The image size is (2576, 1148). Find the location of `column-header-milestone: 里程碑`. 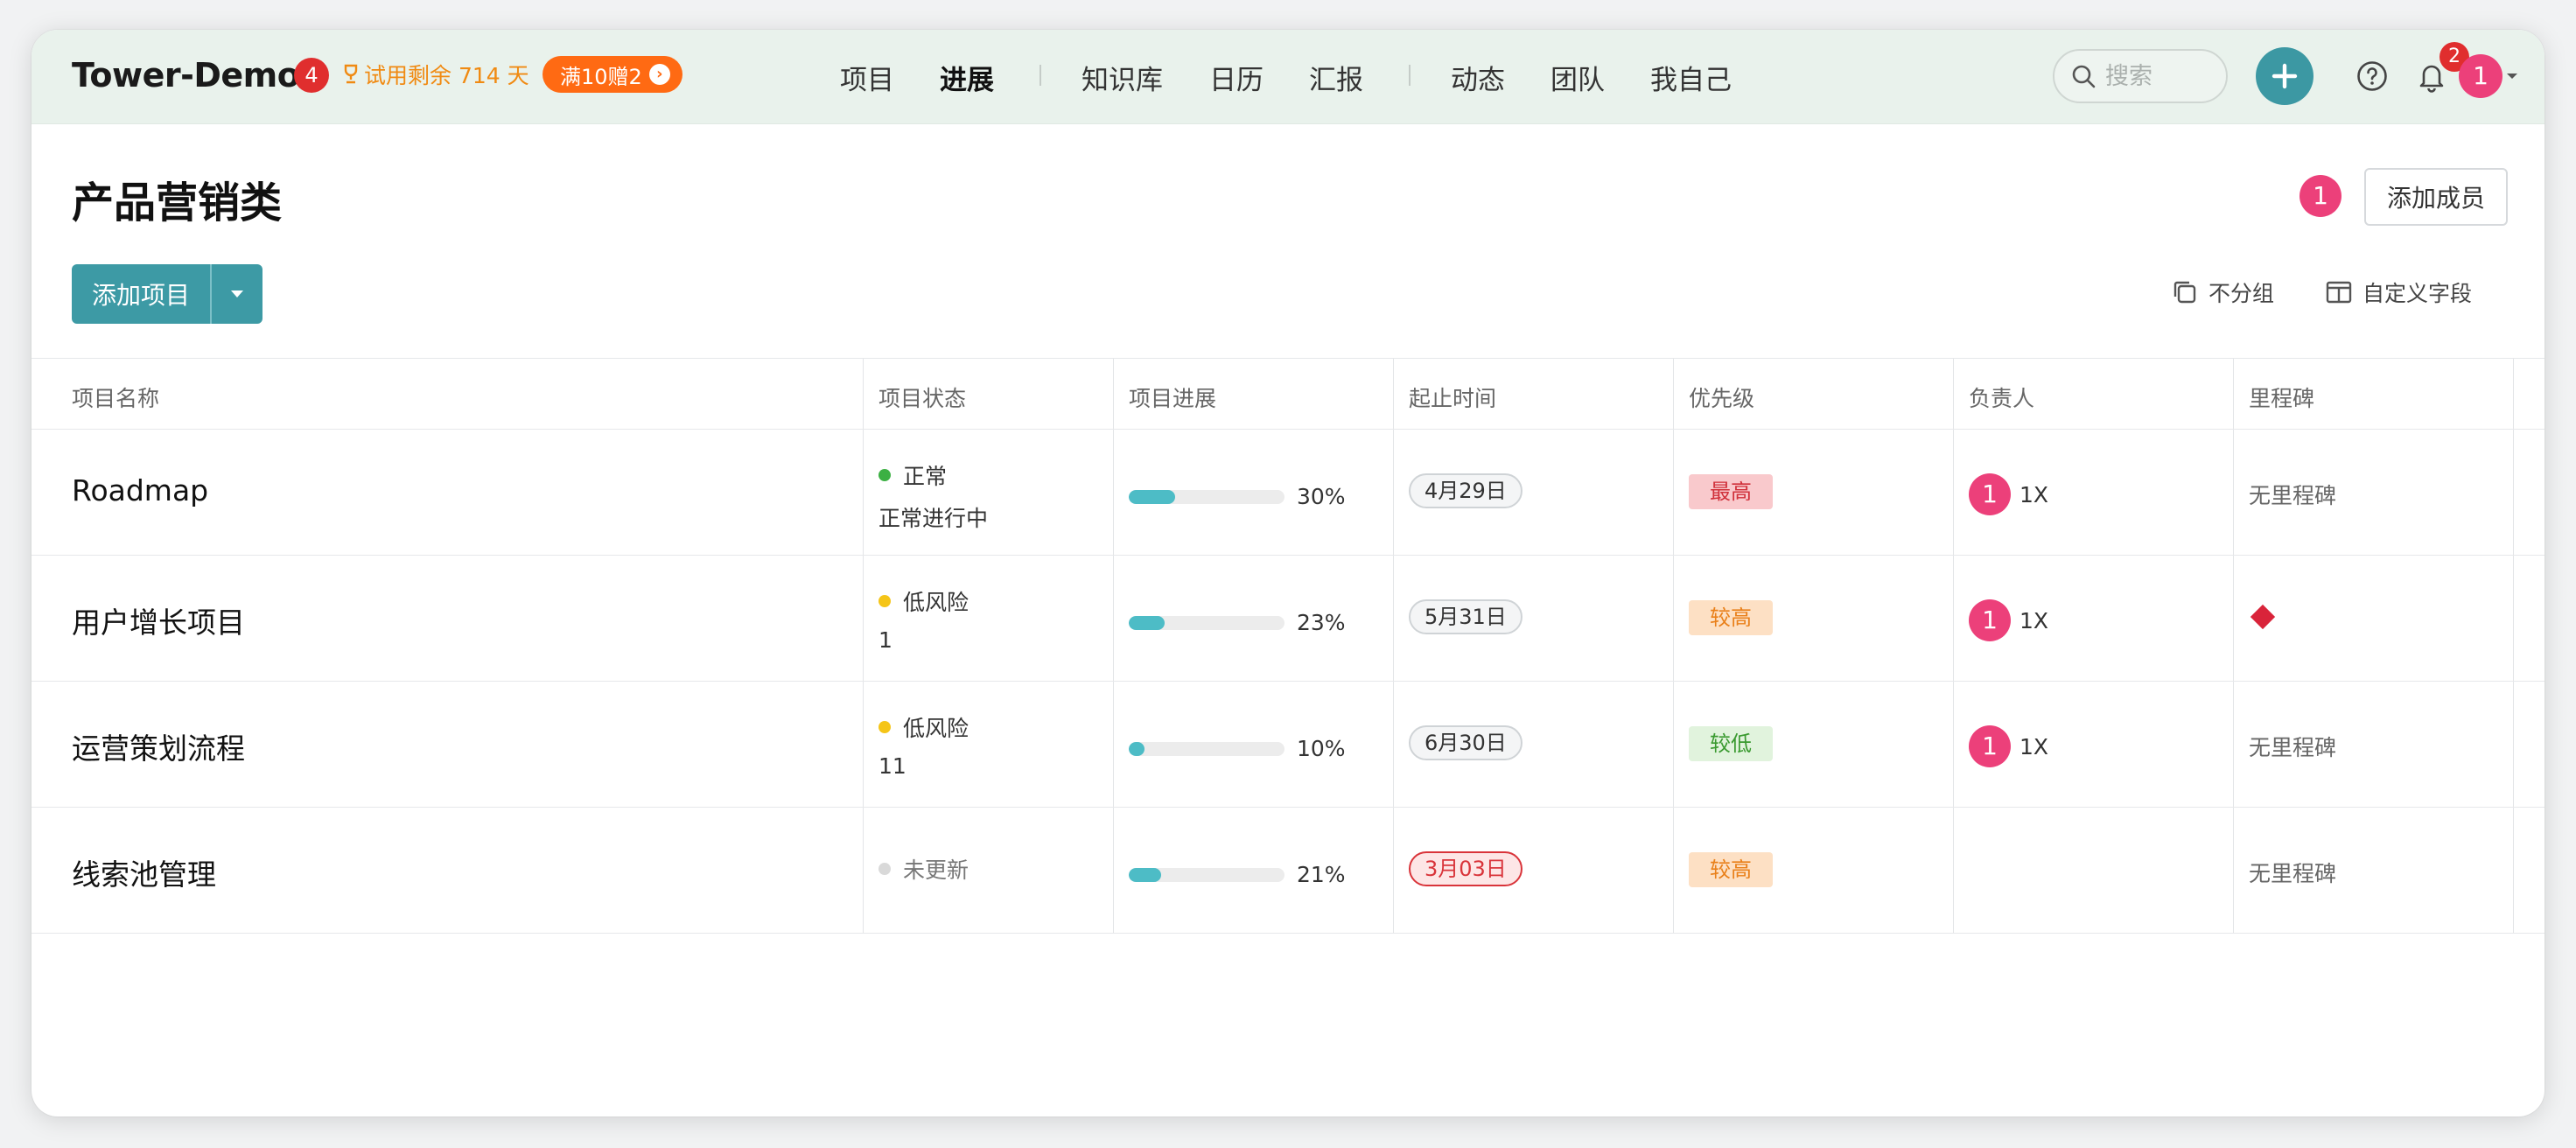

column-header-milestone: 里程碑 is located at coordinates (2281, 397).